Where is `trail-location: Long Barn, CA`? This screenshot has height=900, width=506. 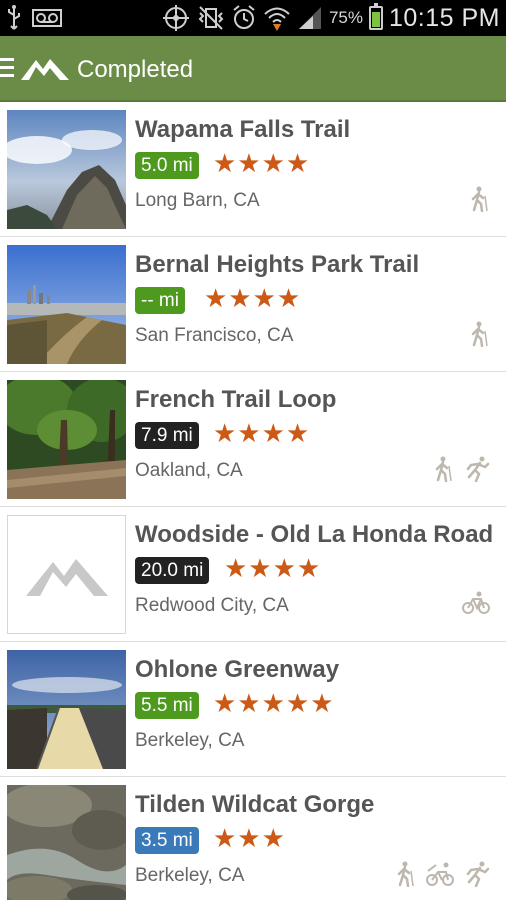 trail-location: Long Barn, CA is located at coordinates (197, 200).